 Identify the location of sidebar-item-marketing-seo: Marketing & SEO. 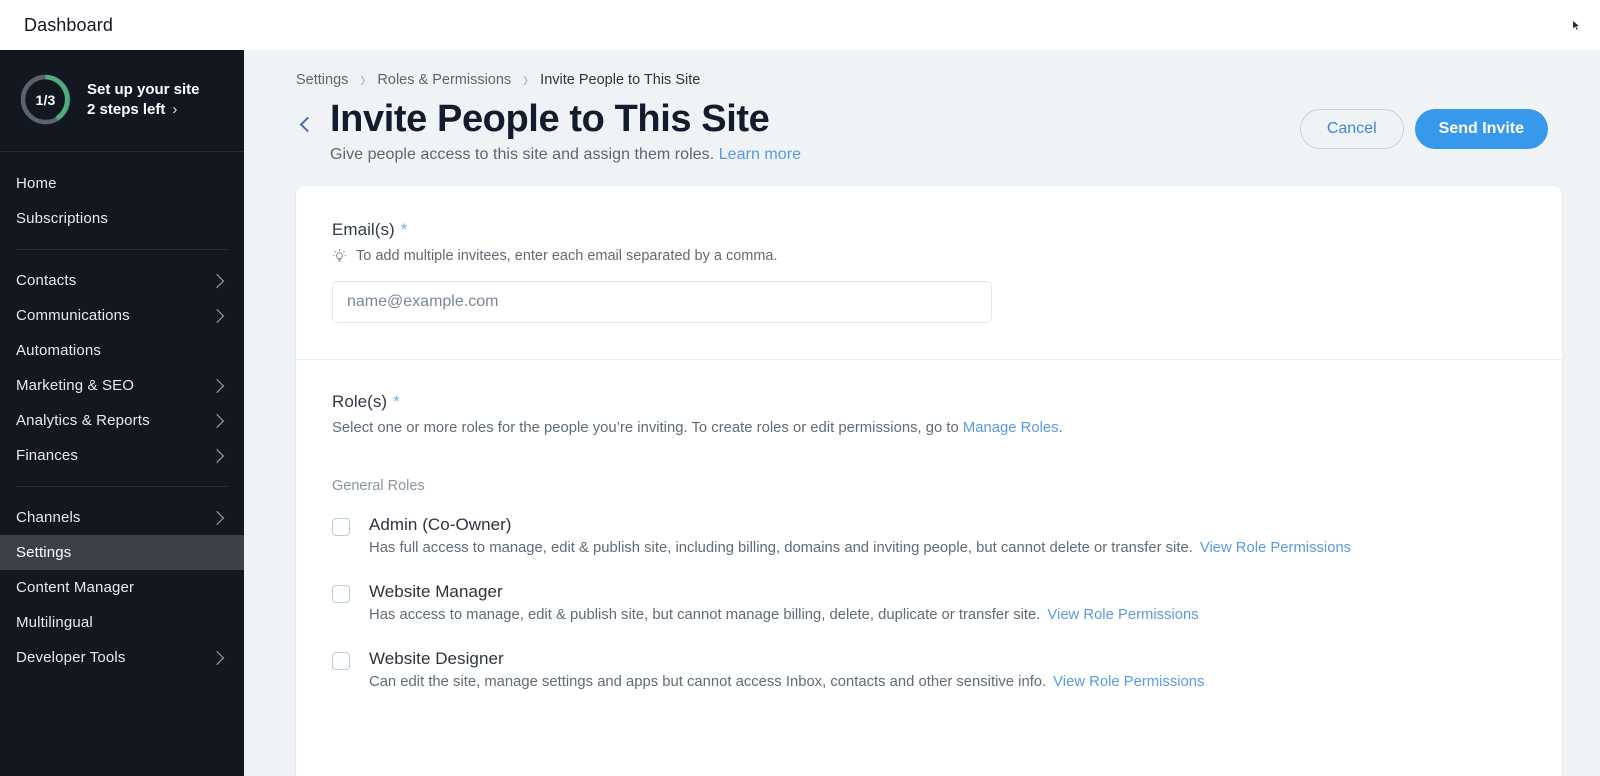
(122, 385).